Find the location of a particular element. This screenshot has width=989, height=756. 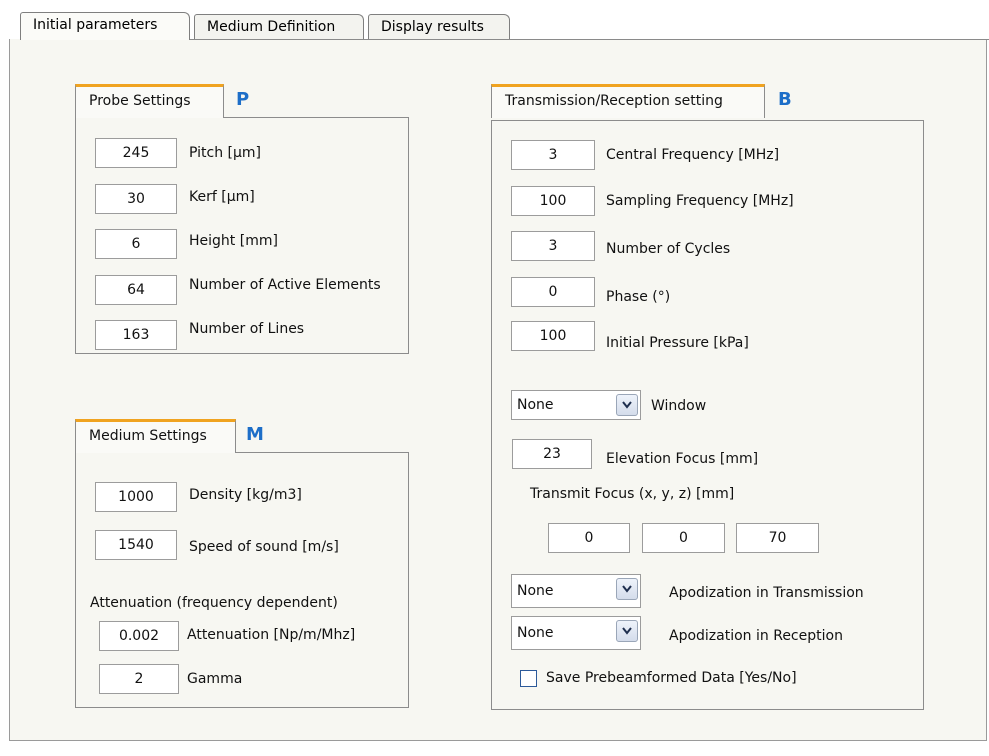

speed-of-sound-label: Speed of sound [m/s] is located at coordinates (264, 547).